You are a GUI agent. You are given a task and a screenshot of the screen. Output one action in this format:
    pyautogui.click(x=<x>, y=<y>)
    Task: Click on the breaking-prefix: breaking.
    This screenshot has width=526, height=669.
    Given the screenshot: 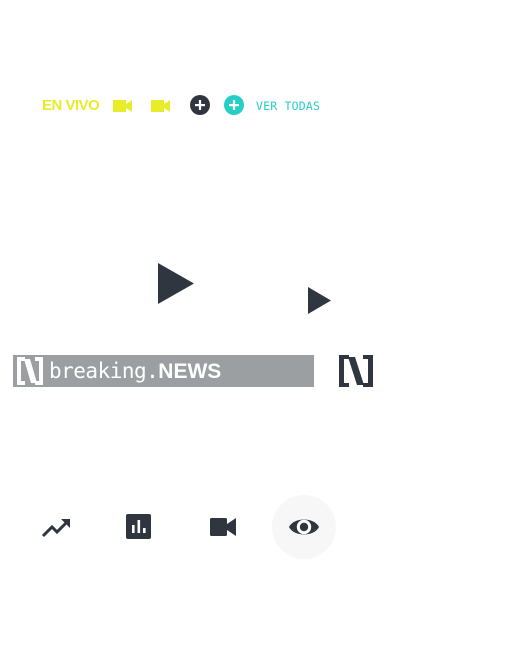 What is the action you would take?
    pyautogui.click(x=104, y=371)
    